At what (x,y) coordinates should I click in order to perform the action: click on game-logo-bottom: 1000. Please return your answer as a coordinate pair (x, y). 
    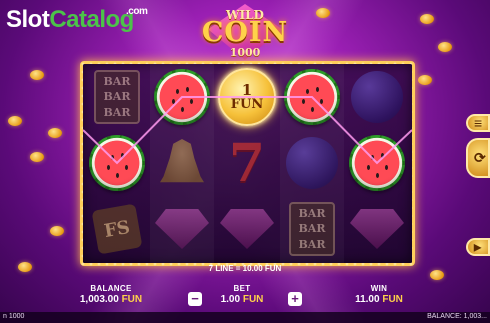
    Looking at the image, I should click on (245, 52).